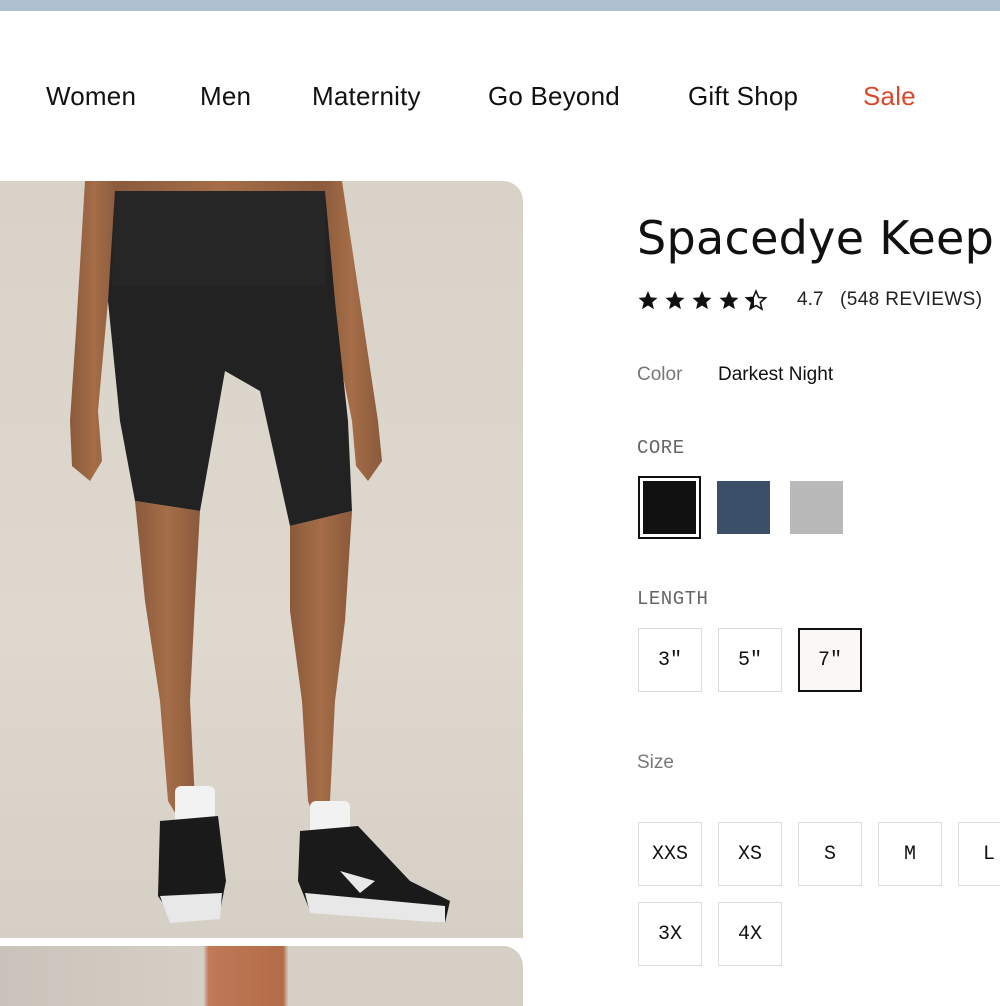 This screenshot has width=1000, height=1006. Describe the element at coordinates (979, 854) in the screenshot. I see `size-option-l: L` at that location.